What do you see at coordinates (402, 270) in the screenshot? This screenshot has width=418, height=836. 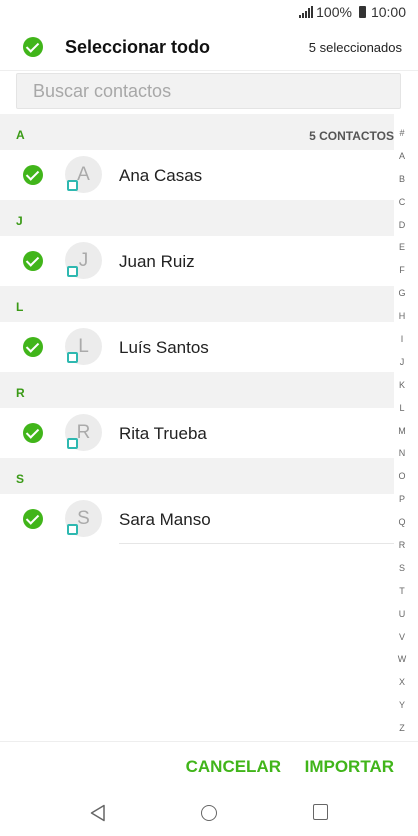 I see `index-letter: F` at bounding box center [402, 270].